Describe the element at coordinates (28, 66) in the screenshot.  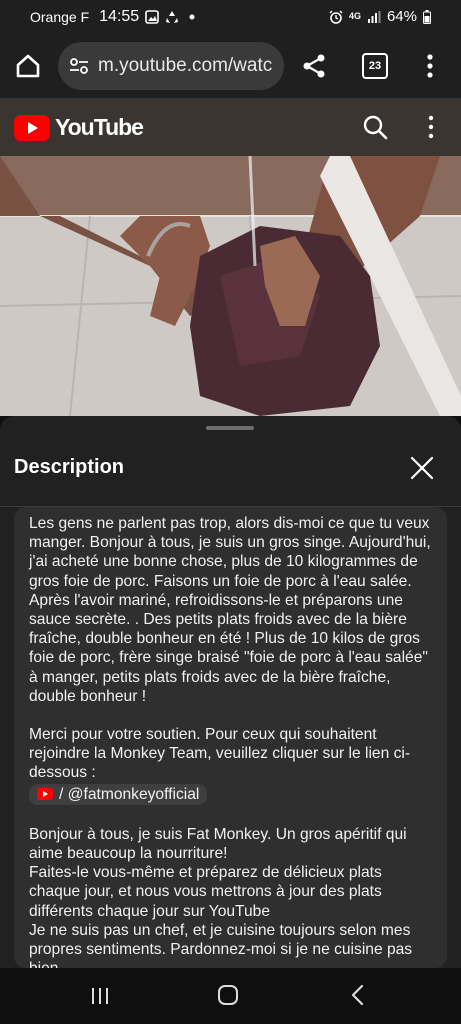
I see `home-icon` at that location.